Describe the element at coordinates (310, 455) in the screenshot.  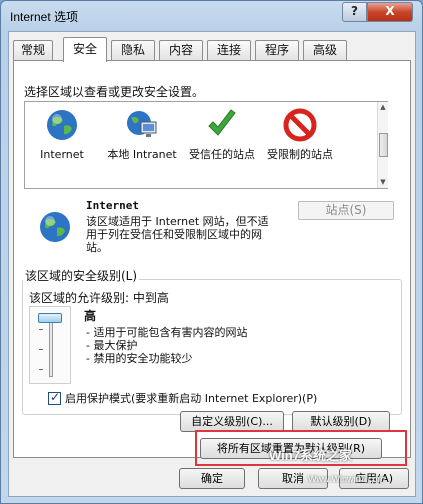
I see `watermark-text: Win7系统之家` at that location.